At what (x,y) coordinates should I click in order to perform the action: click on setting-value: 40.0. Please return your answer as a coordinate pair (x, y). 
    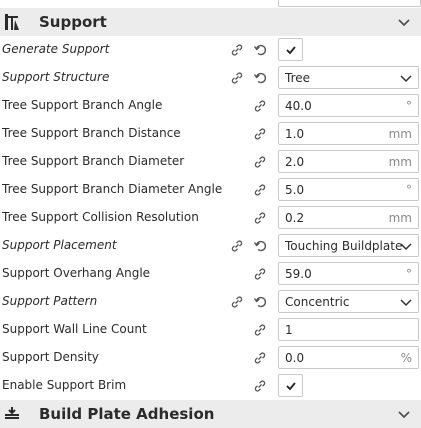
    Looking at the image, I should click on (298, 106).